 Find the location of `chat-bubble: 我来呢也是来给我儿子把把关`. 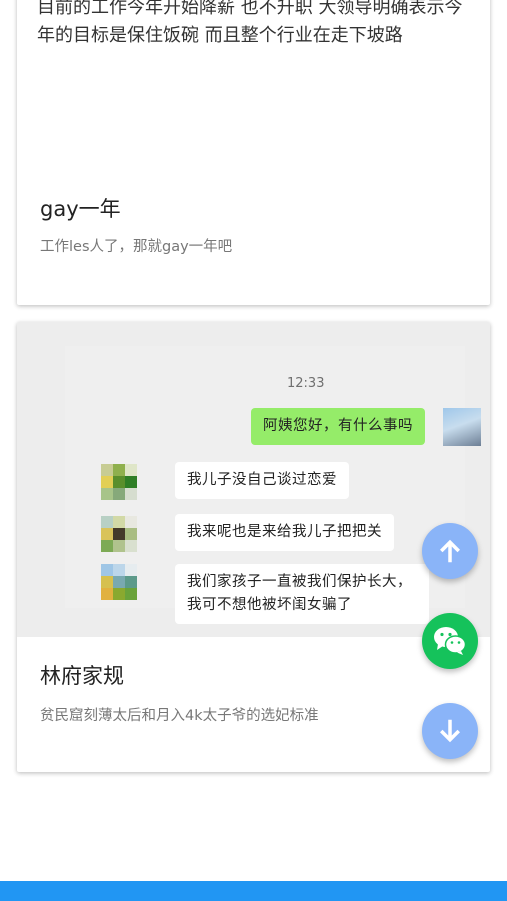

chat-bubble: 我来呢也是来给我儿子把把关 is located at coordinates (284, 532).